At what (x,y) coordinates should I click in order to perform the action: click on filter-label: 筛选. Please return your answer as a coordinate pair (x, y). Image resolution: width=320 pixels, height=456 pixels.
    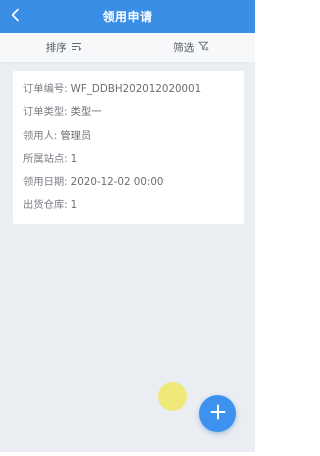
    Looking at the image, I should click on (184, 48).